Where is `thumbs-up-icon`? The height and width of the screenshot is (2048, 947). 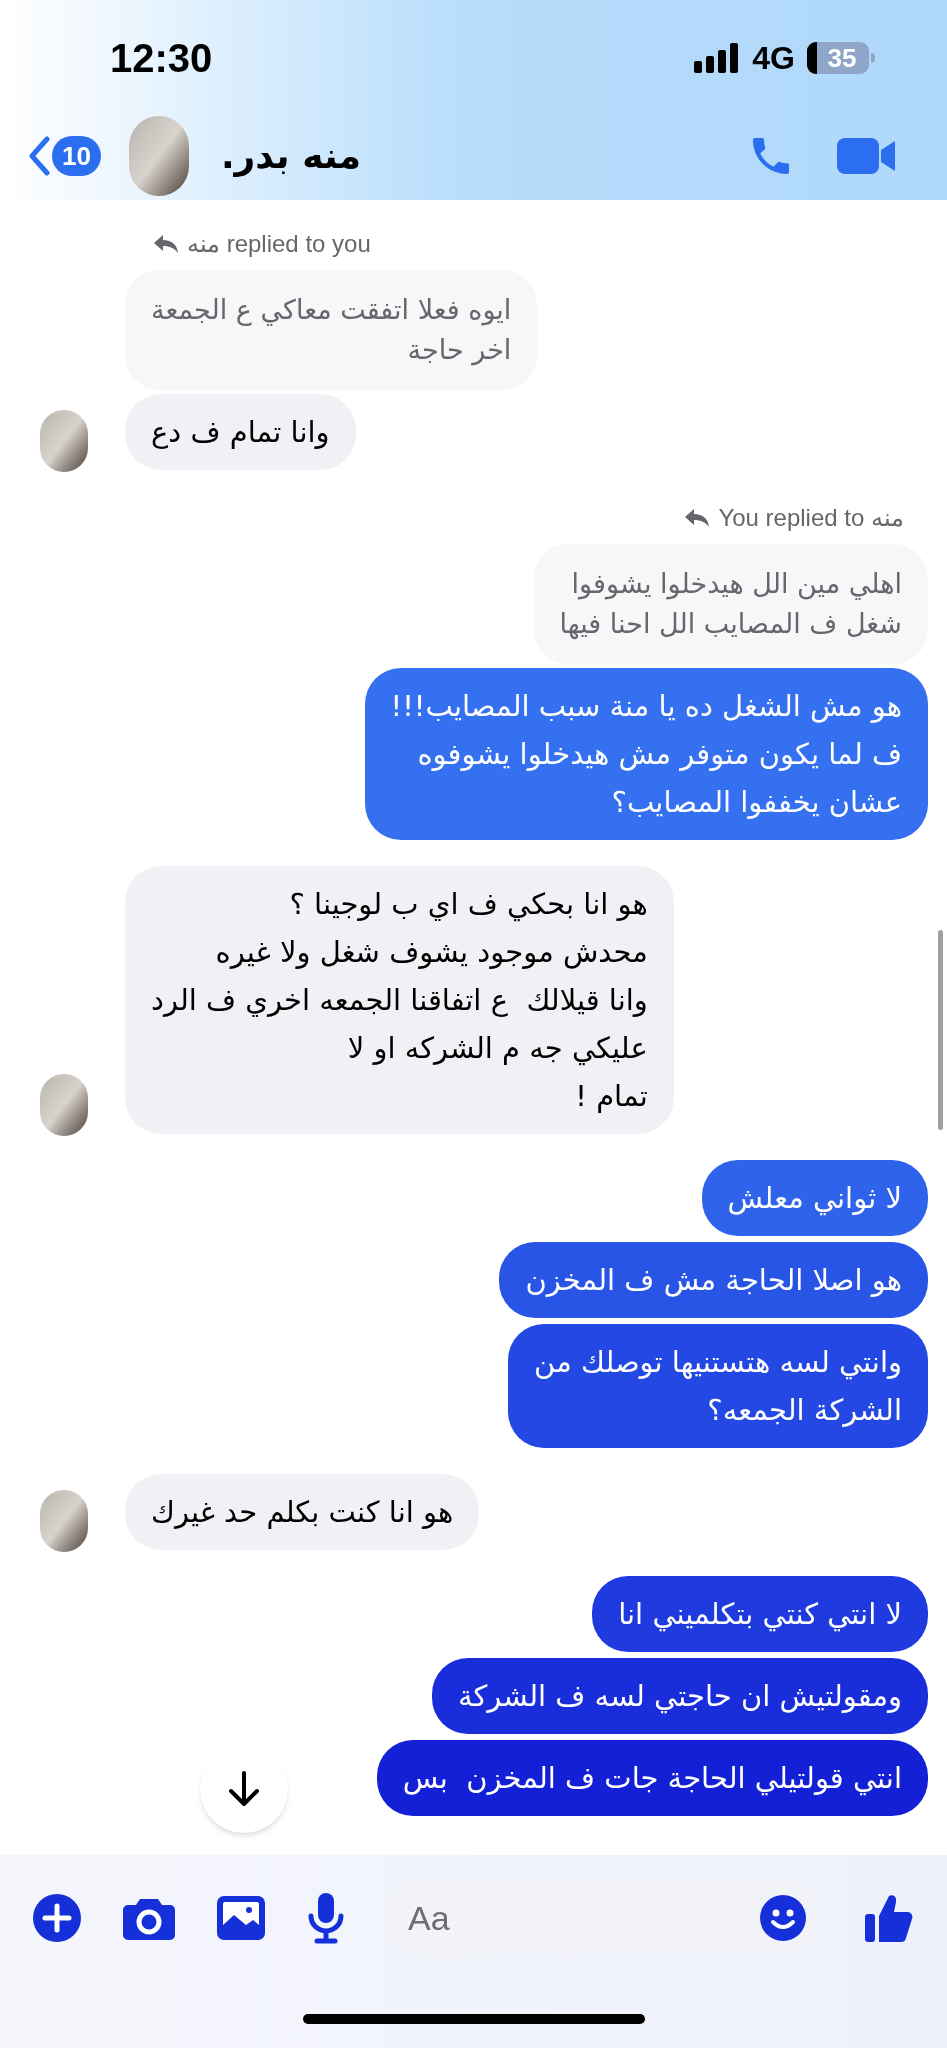 thumbs-up-icon is located at coordinates (890, 1918).